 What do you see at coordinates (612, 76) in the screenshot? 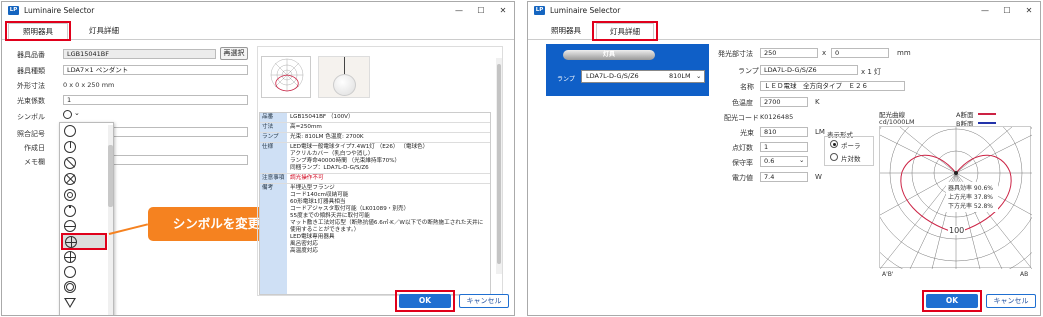
I see `lamp-select-value: LDA7L-D-G/S/Z6` at bounding box center [612, 76].